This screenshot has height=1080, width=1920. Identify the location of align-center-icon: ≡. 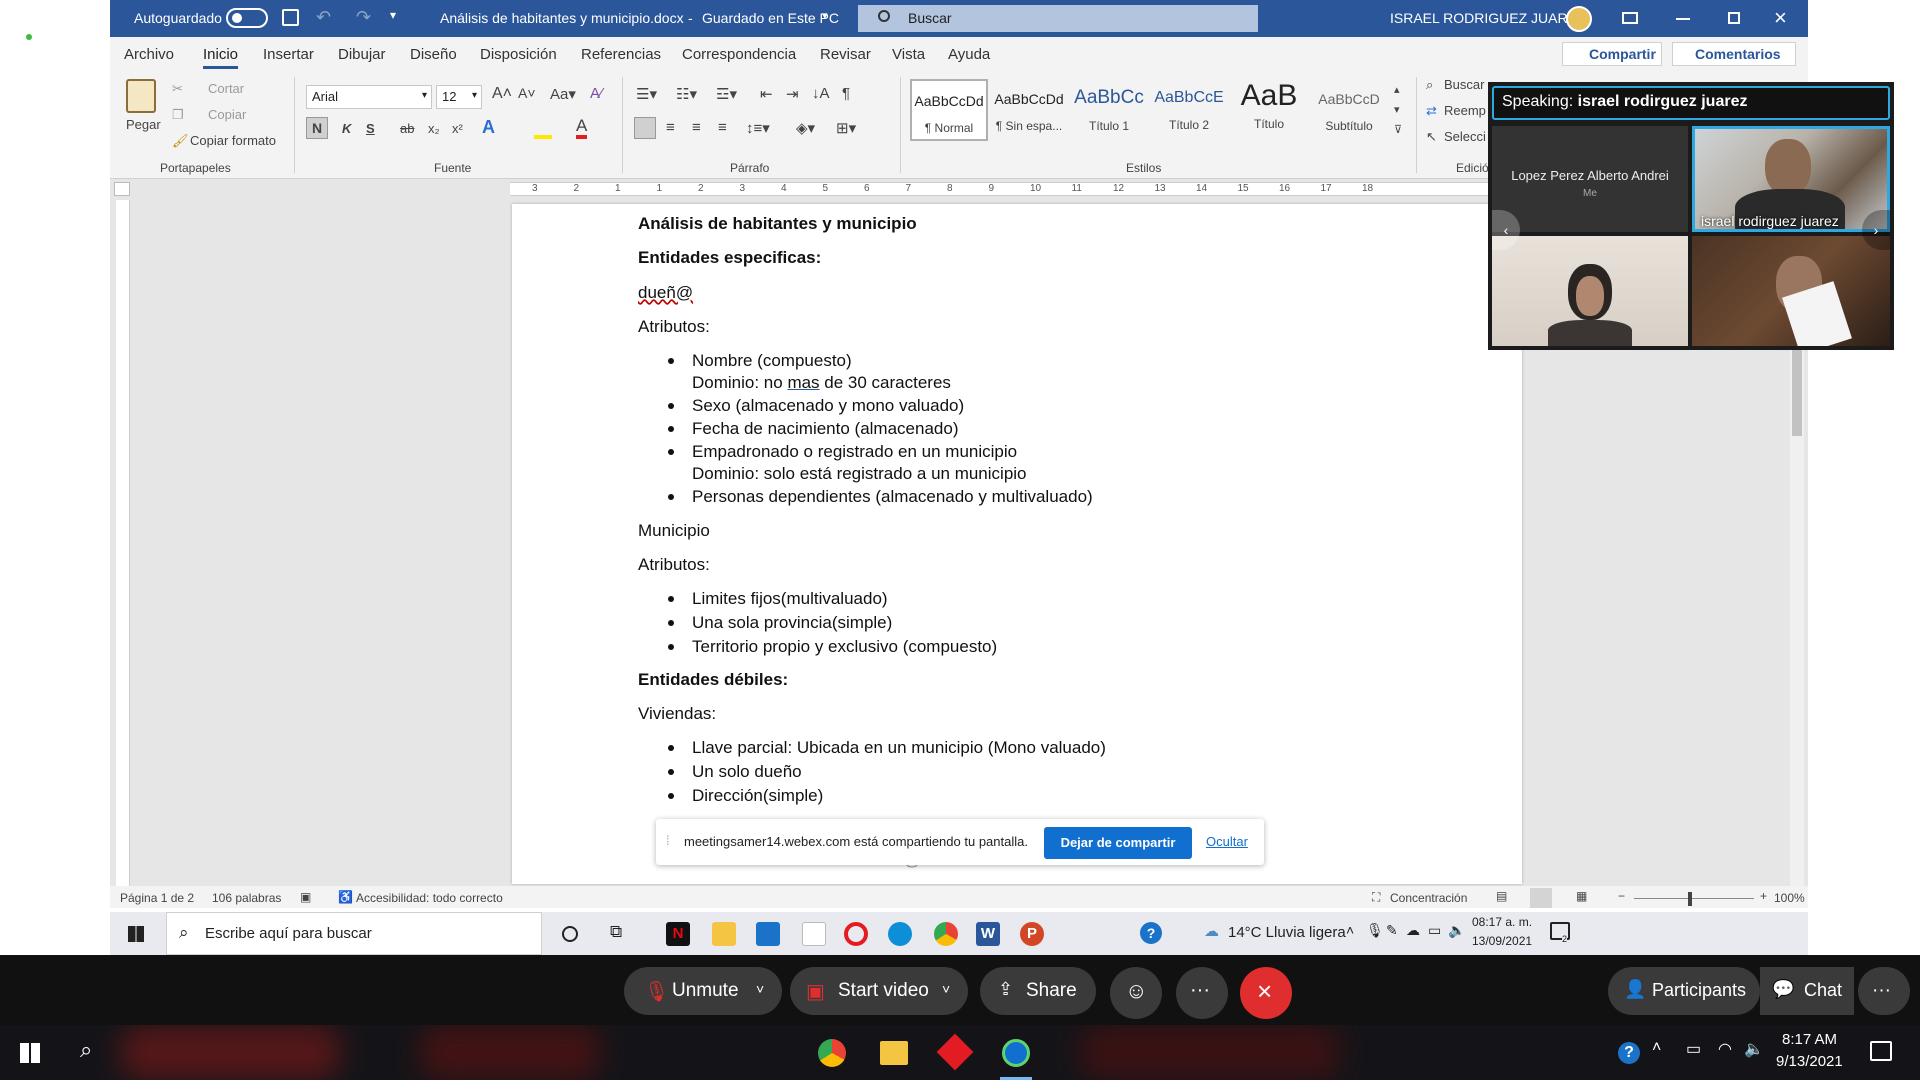
(670, 127).